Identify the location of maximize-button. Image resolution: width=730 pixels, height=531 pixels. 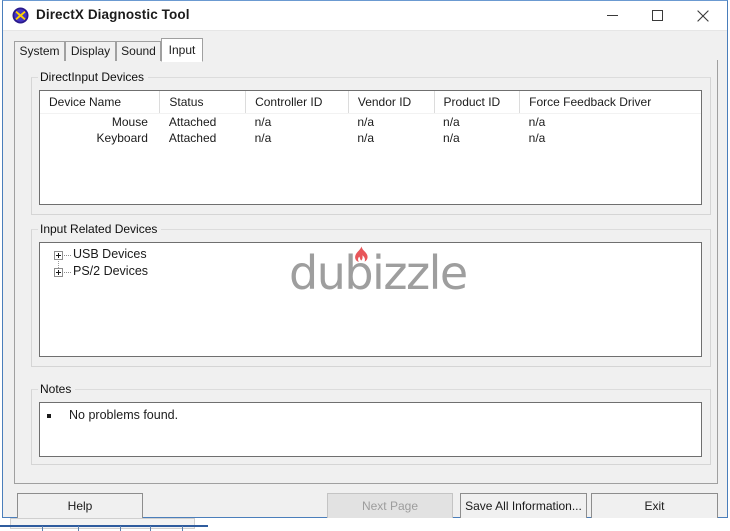
(657, 15).